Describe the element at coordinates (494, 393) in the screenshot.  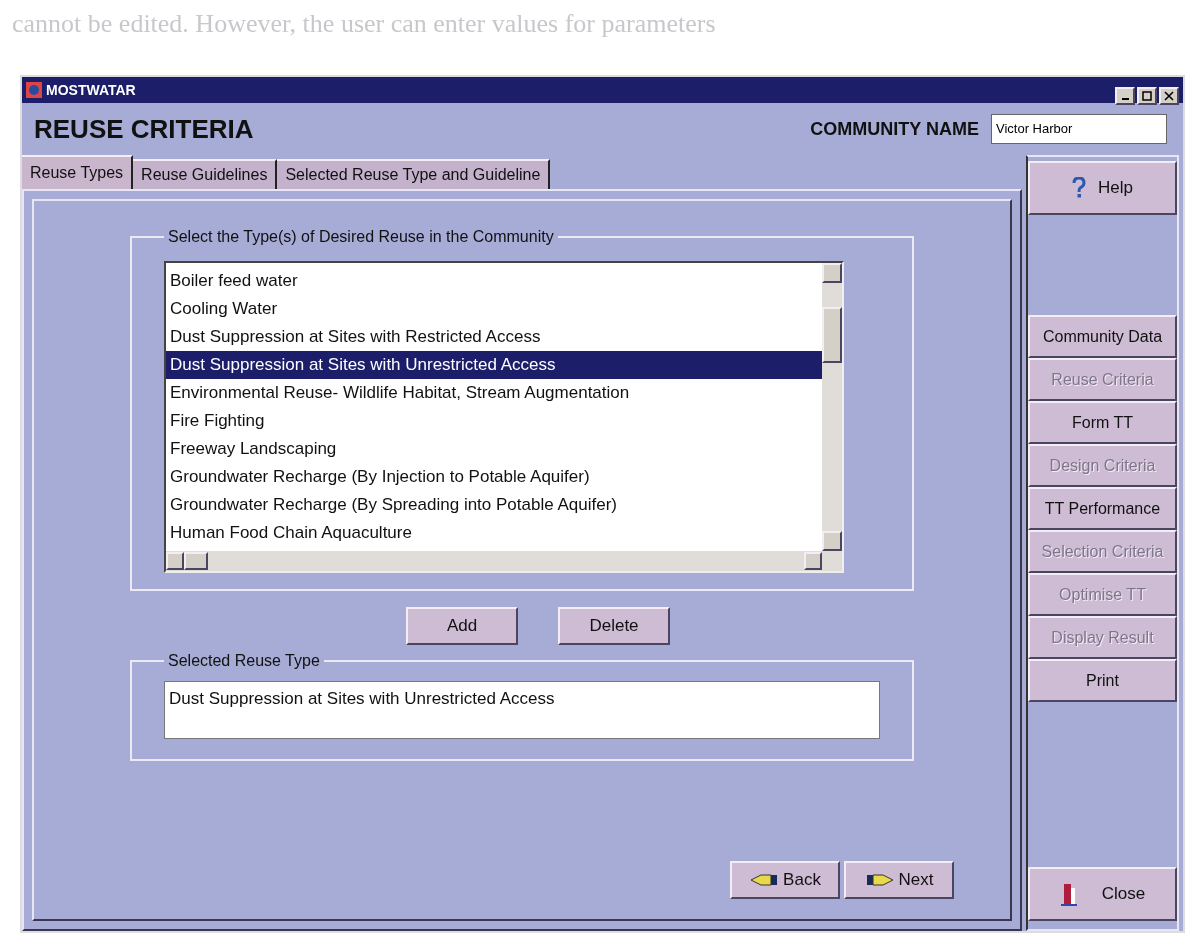
I see `list-item: Environmental Reuse- Wildlife Habitat, Stream Augmentation` at that location.